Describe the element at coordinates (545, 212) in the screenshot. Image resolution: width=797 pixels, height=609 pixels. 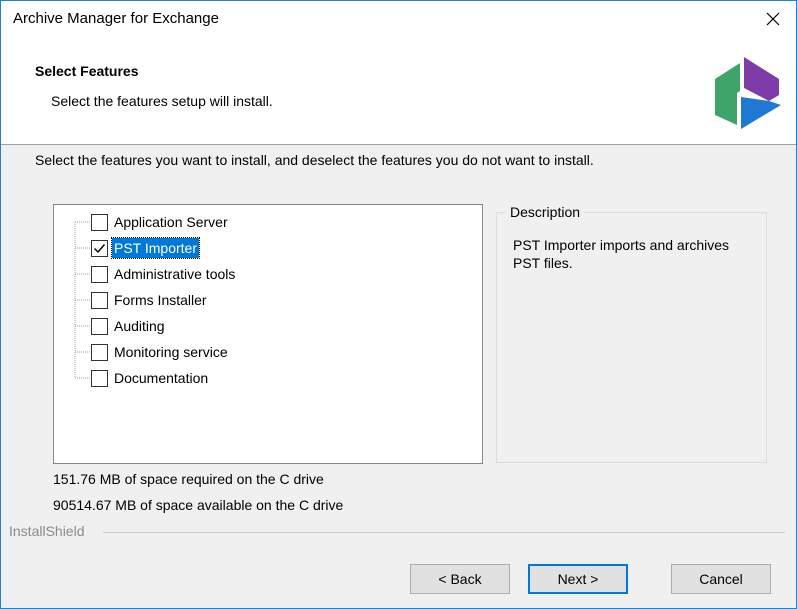
I see `description-legend: Description` at that location.